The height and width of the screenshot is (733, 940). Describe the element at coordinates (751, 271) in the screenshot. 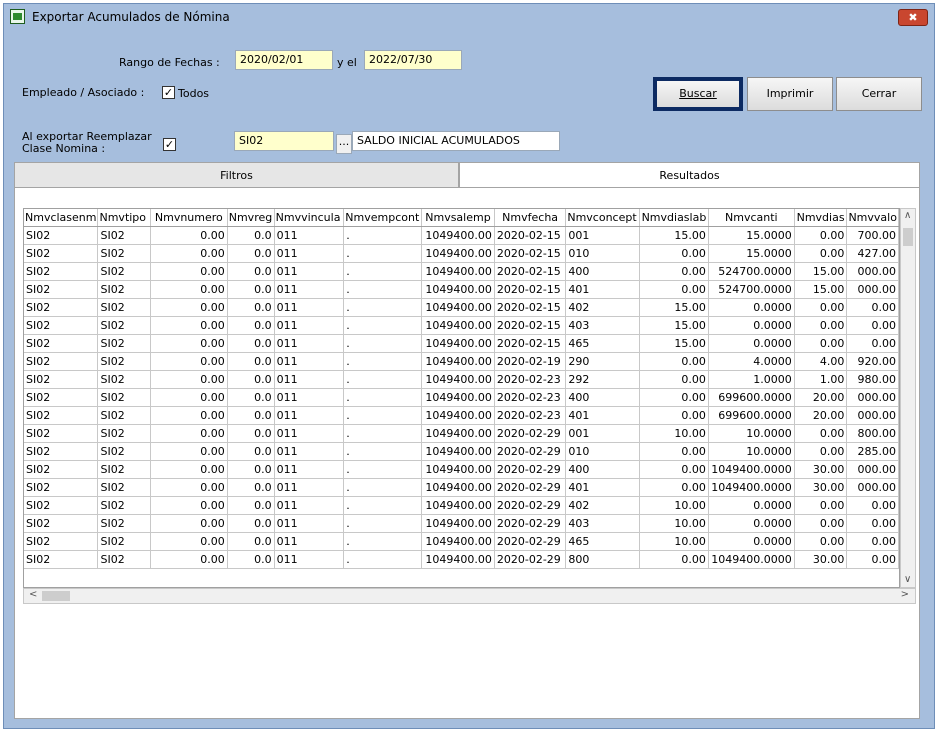

I see `table-cell: 524700.0000` at that location.